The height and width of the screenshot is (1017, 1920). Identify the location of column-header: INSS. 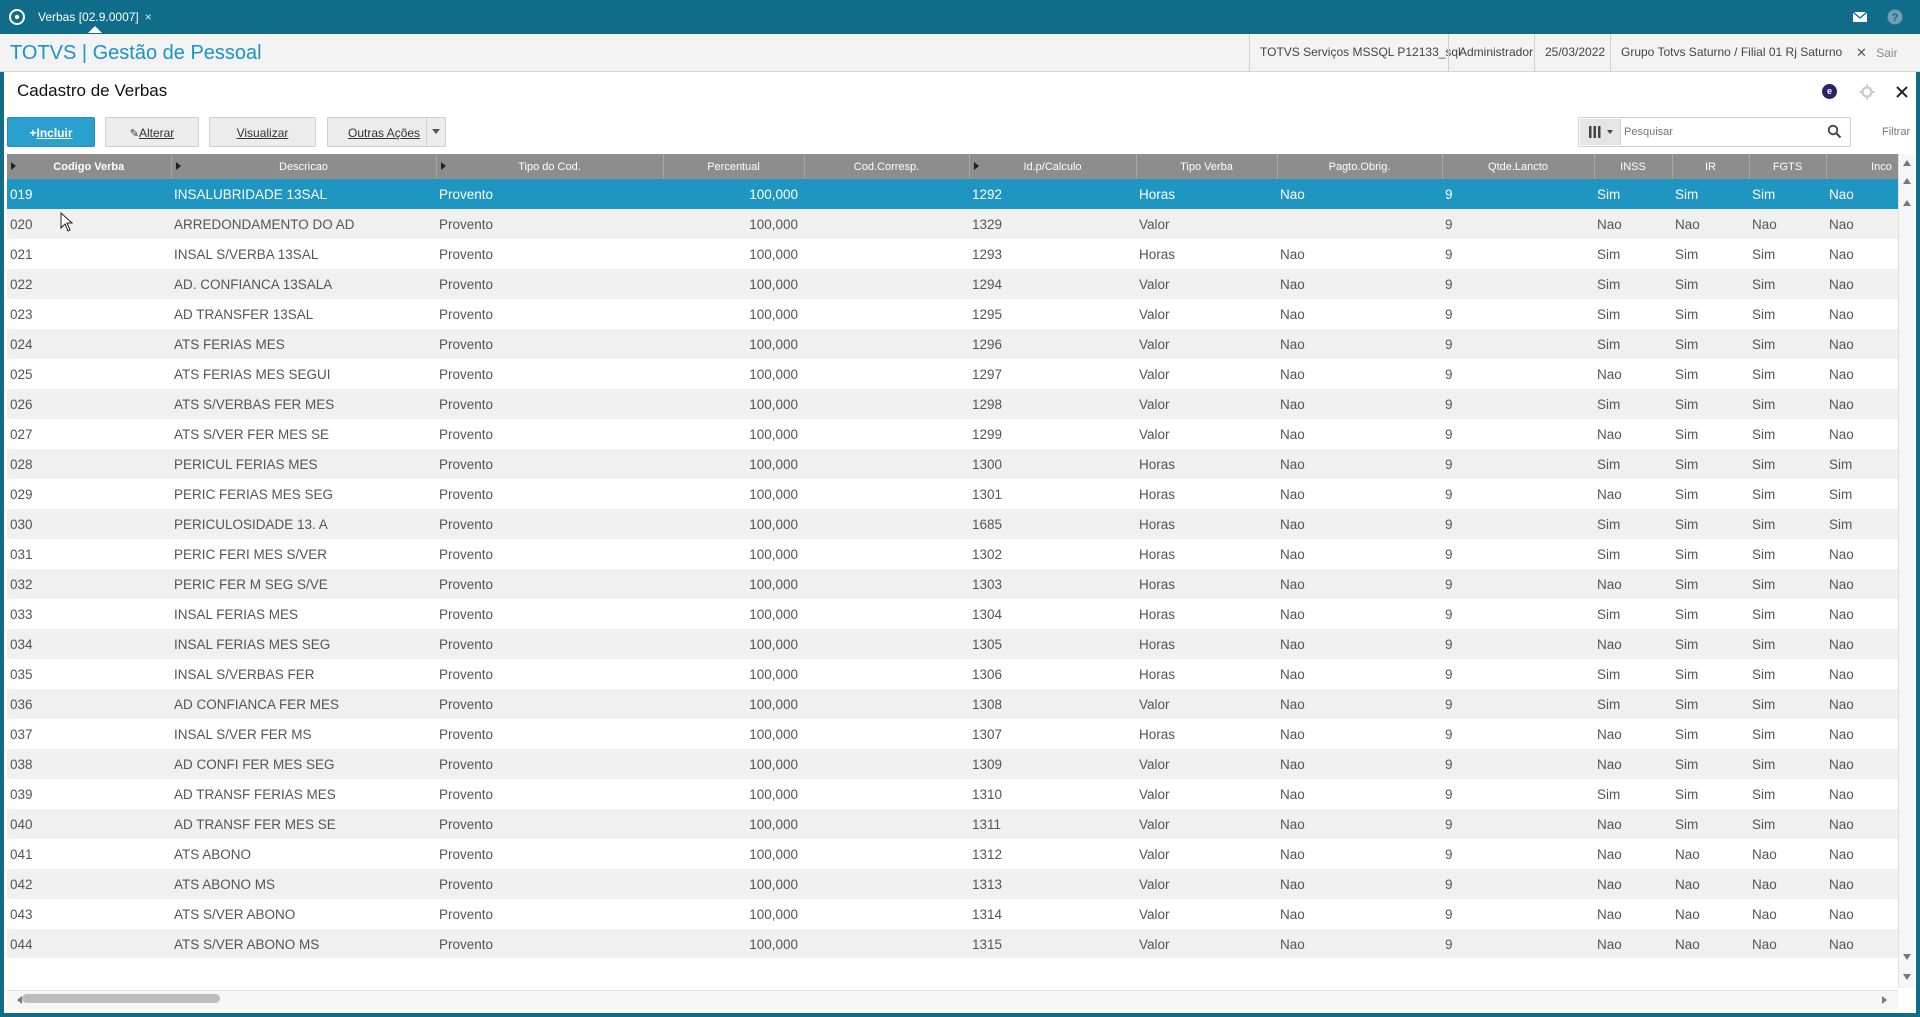
(1633, 166).